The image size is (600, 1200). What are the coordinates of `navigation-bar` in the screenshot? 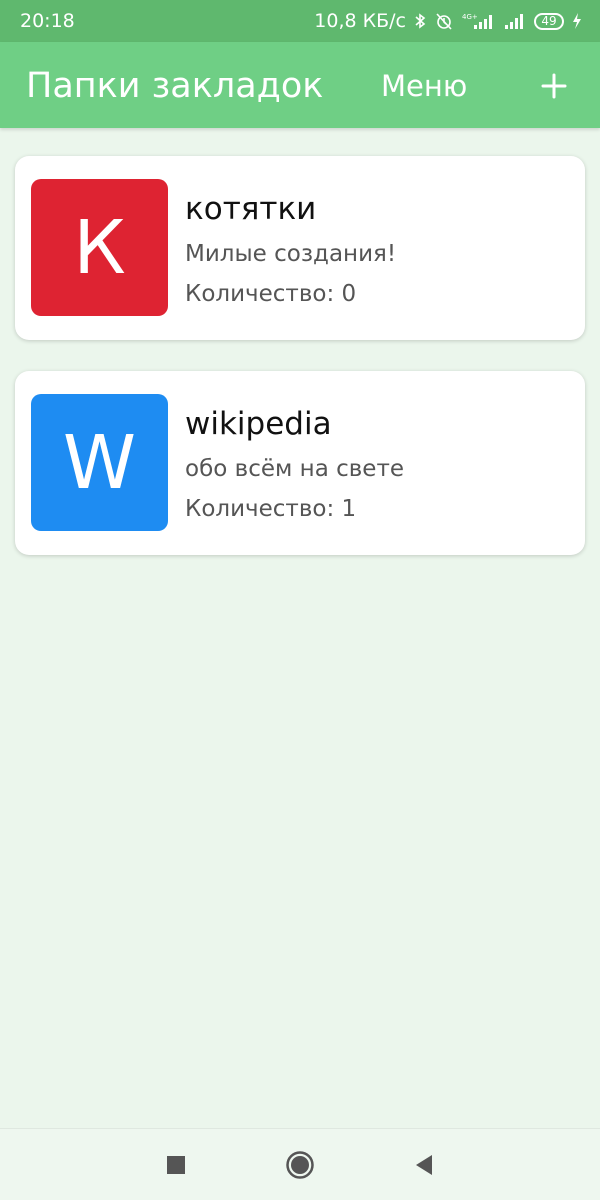 It's located at (300, 1164).